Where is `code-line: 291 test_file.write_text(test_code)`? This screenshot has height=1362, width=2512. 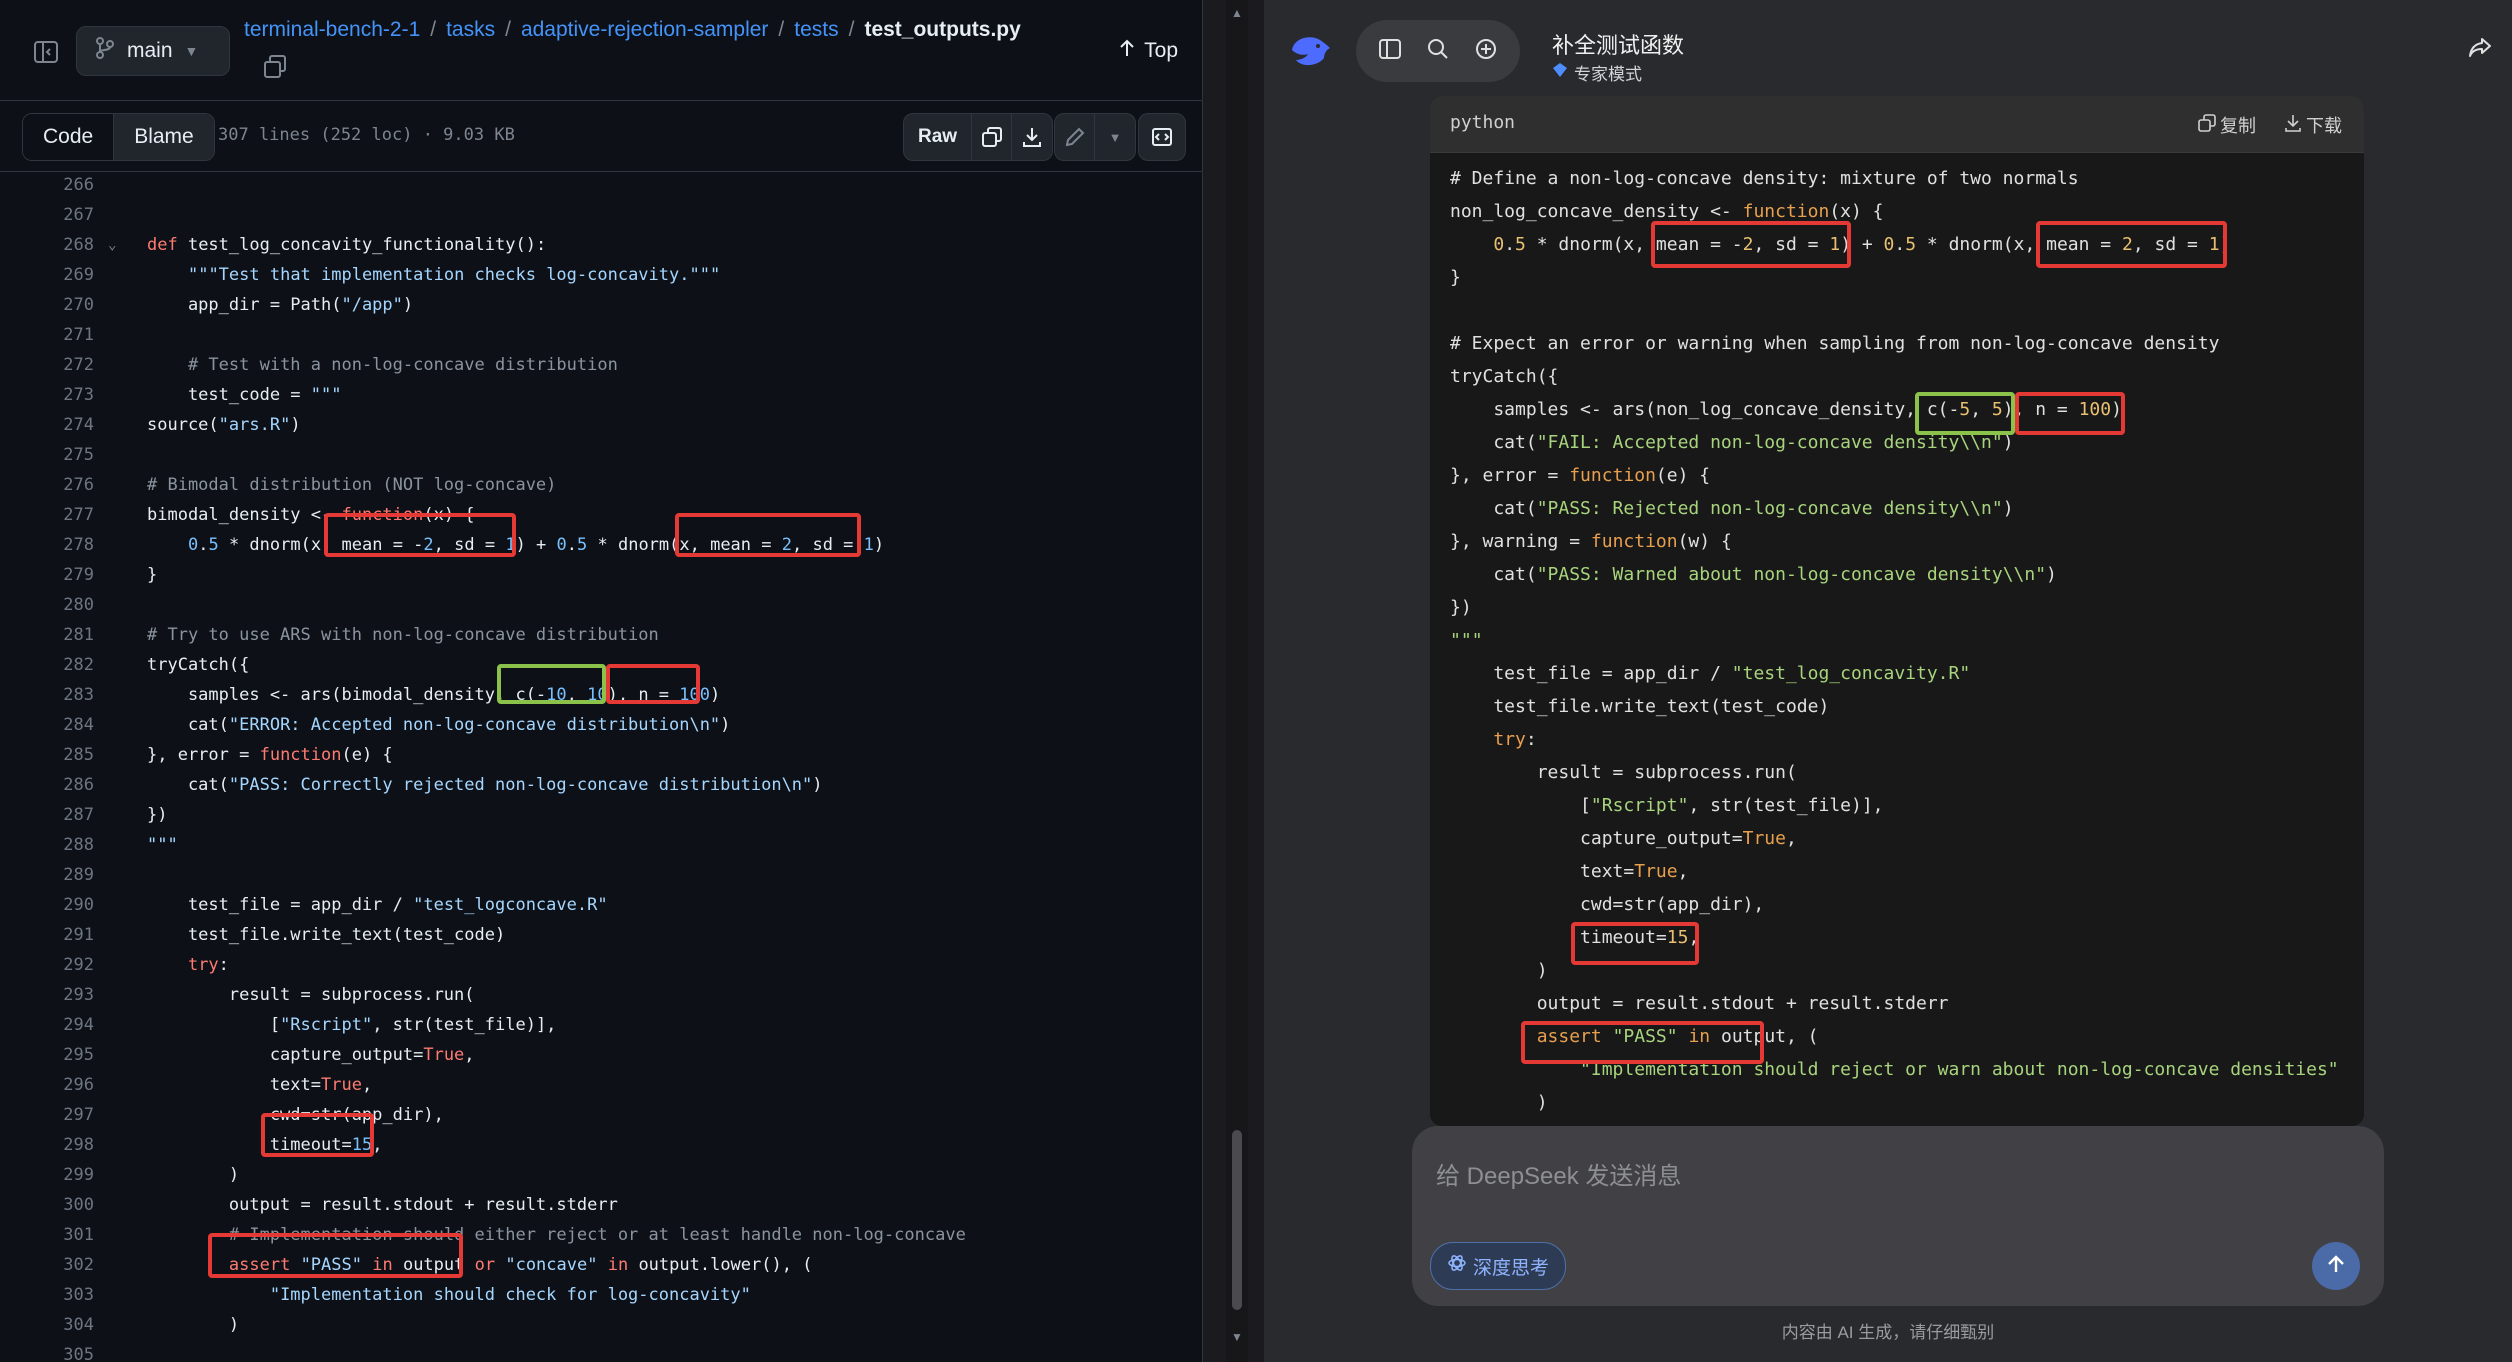
code-line: 291 test_file.write_text(test_code) is located at coordinates (600, 935).